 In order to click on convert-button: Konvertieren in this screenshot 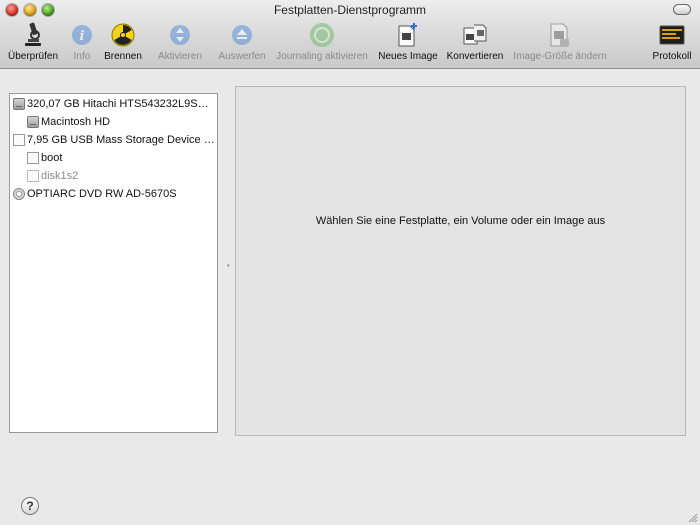, I will do `click(475, 41)`.